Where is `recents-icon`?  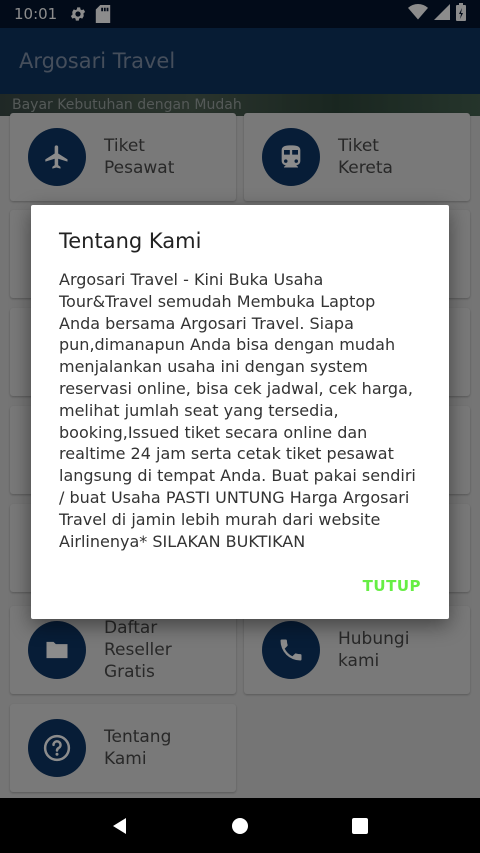
recents-icon is located at coordinates (360, 825).